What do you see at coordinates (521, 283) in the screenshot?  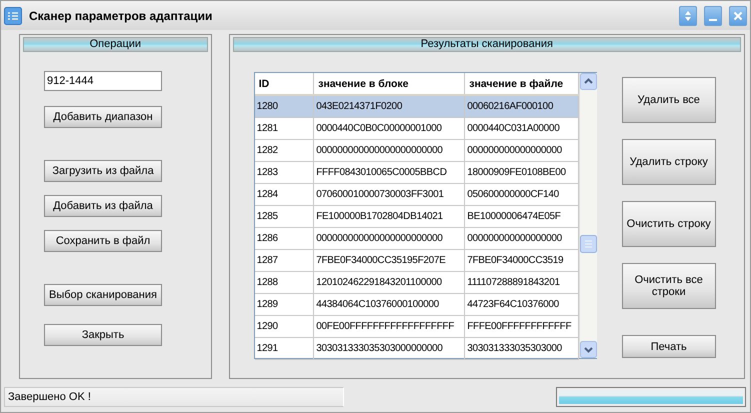 I see `table-cell: 111107288891843201` at bounding box center [521, 283].